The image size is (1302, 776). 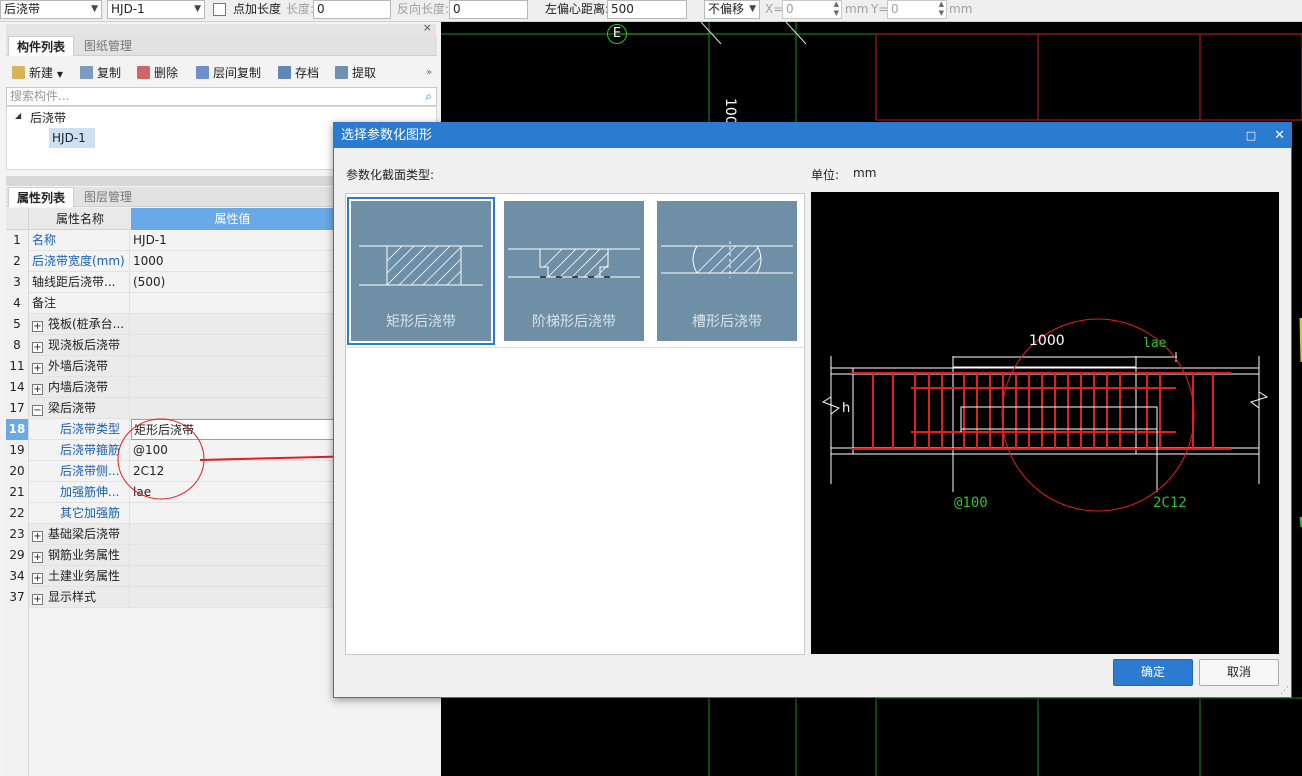 What do you see at coordinates (971, 503) in the screenshot?
I see `preview-stirrup-label: @100` at bounding box center [971, 503].